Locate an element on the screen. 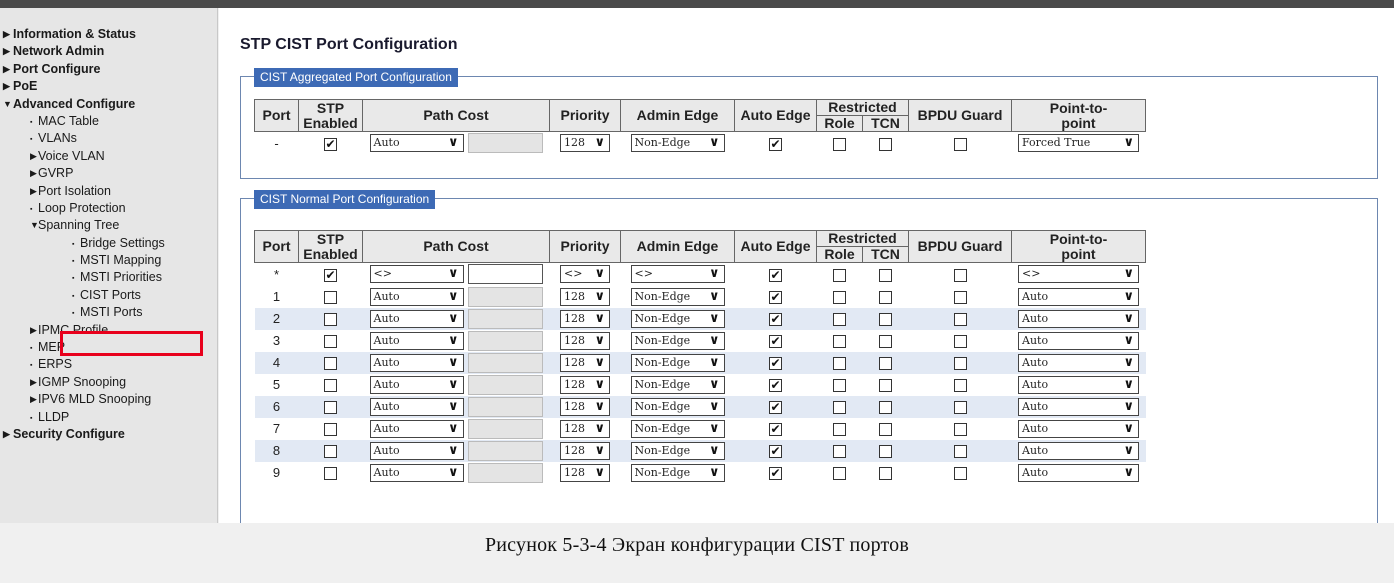  sidebar-item-security-configure: ▶ Security Configure is located at coordinates (108, 434).